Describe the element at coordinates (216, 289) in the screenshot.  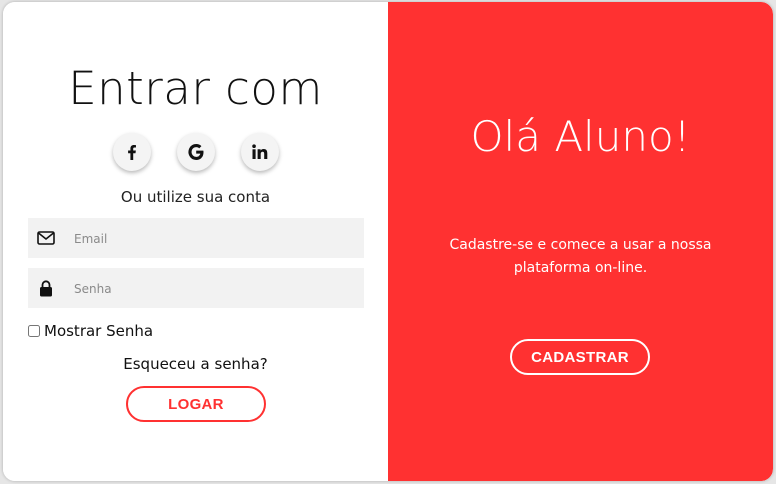
I see `password-input` at that location.